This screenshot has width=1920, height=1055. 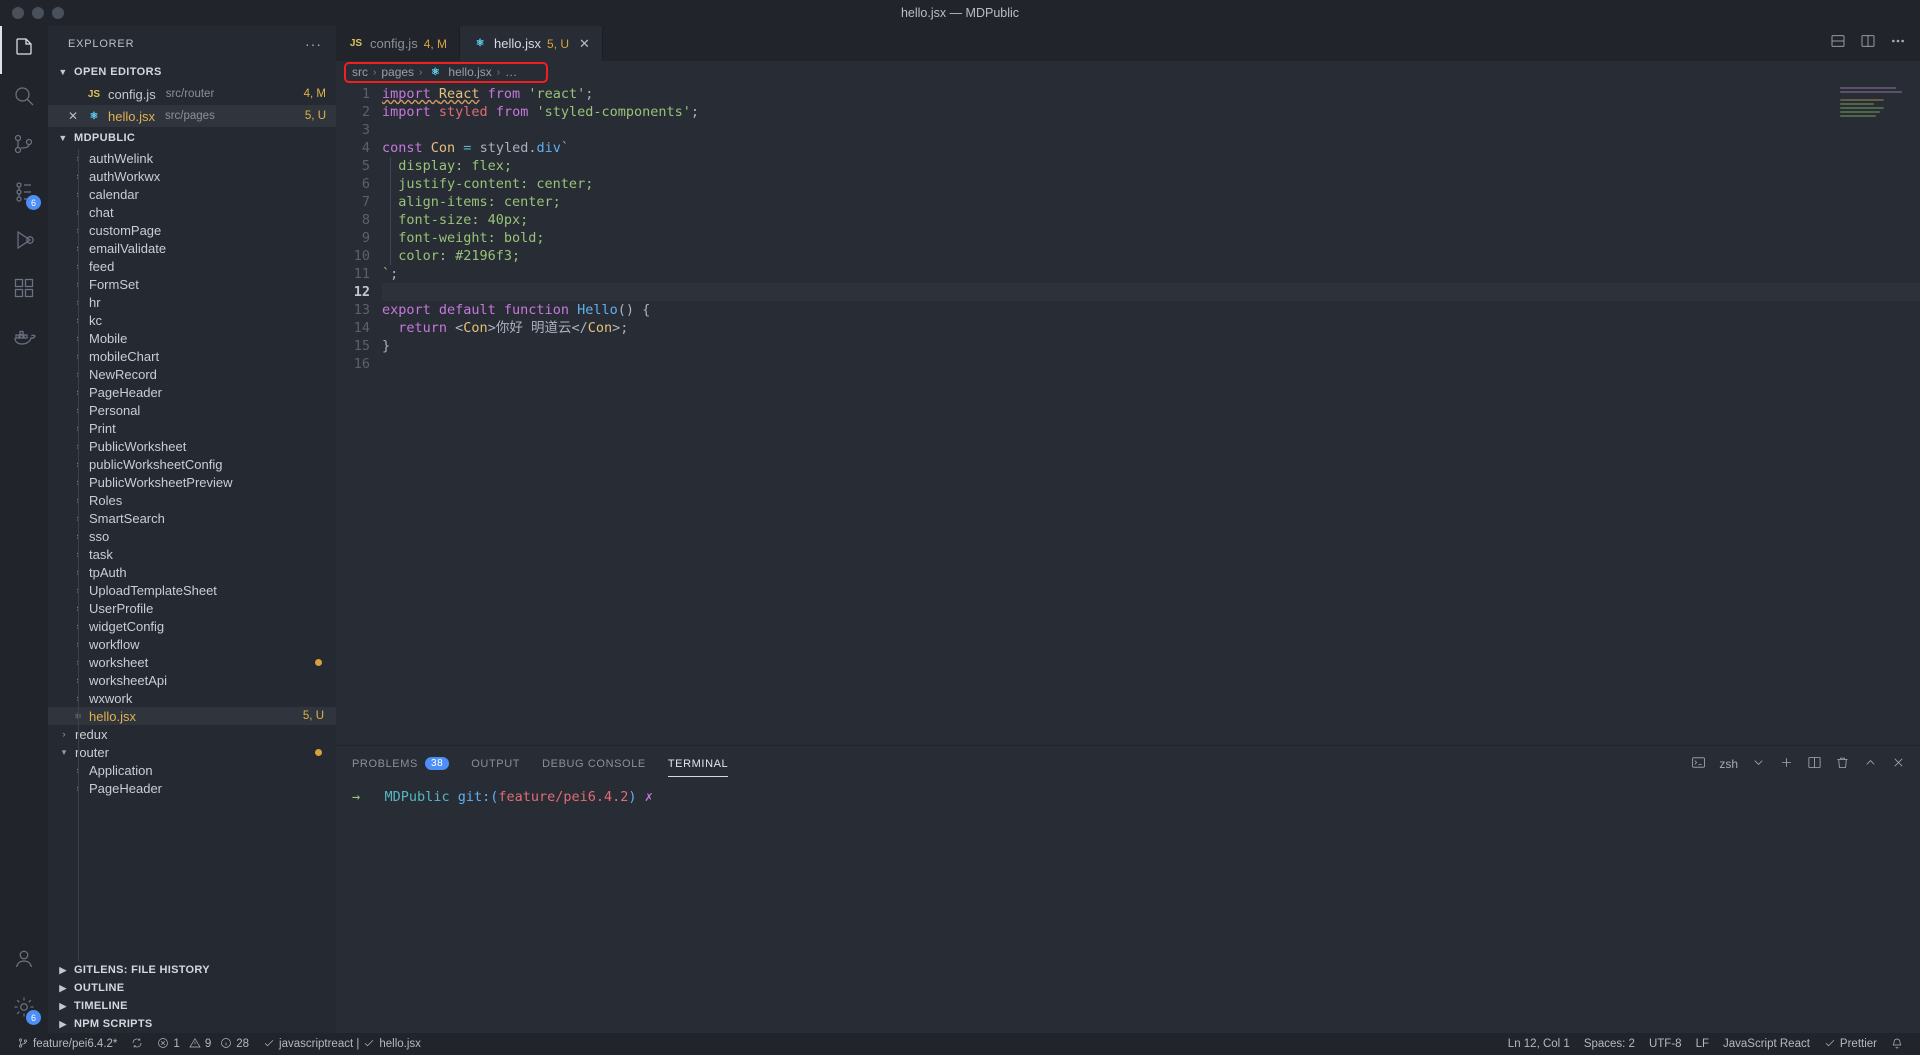 I want to click on section-open-editors: ▼ OPEN EDITORS, so click(x=192, y=72).